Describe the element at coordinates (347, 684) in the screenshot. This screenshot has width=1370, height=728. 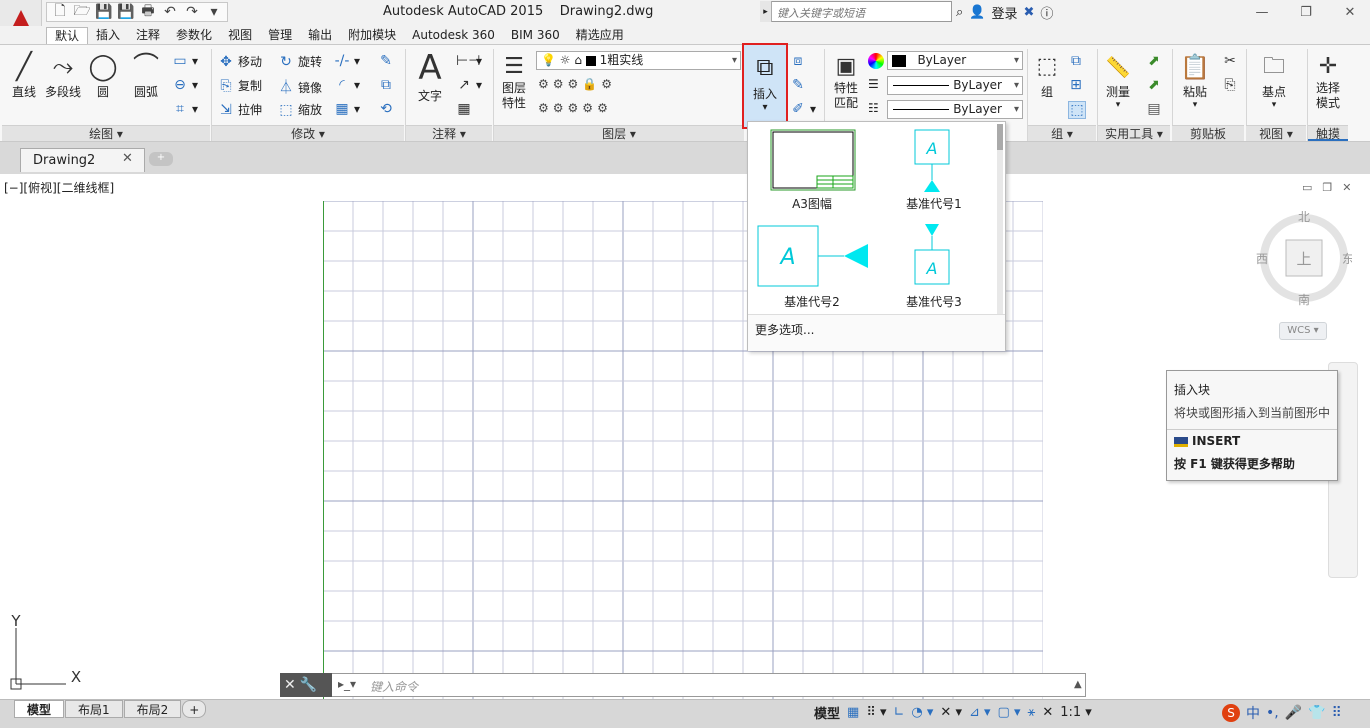
I see `command-prompt-icon: ▸_▾` at that location.